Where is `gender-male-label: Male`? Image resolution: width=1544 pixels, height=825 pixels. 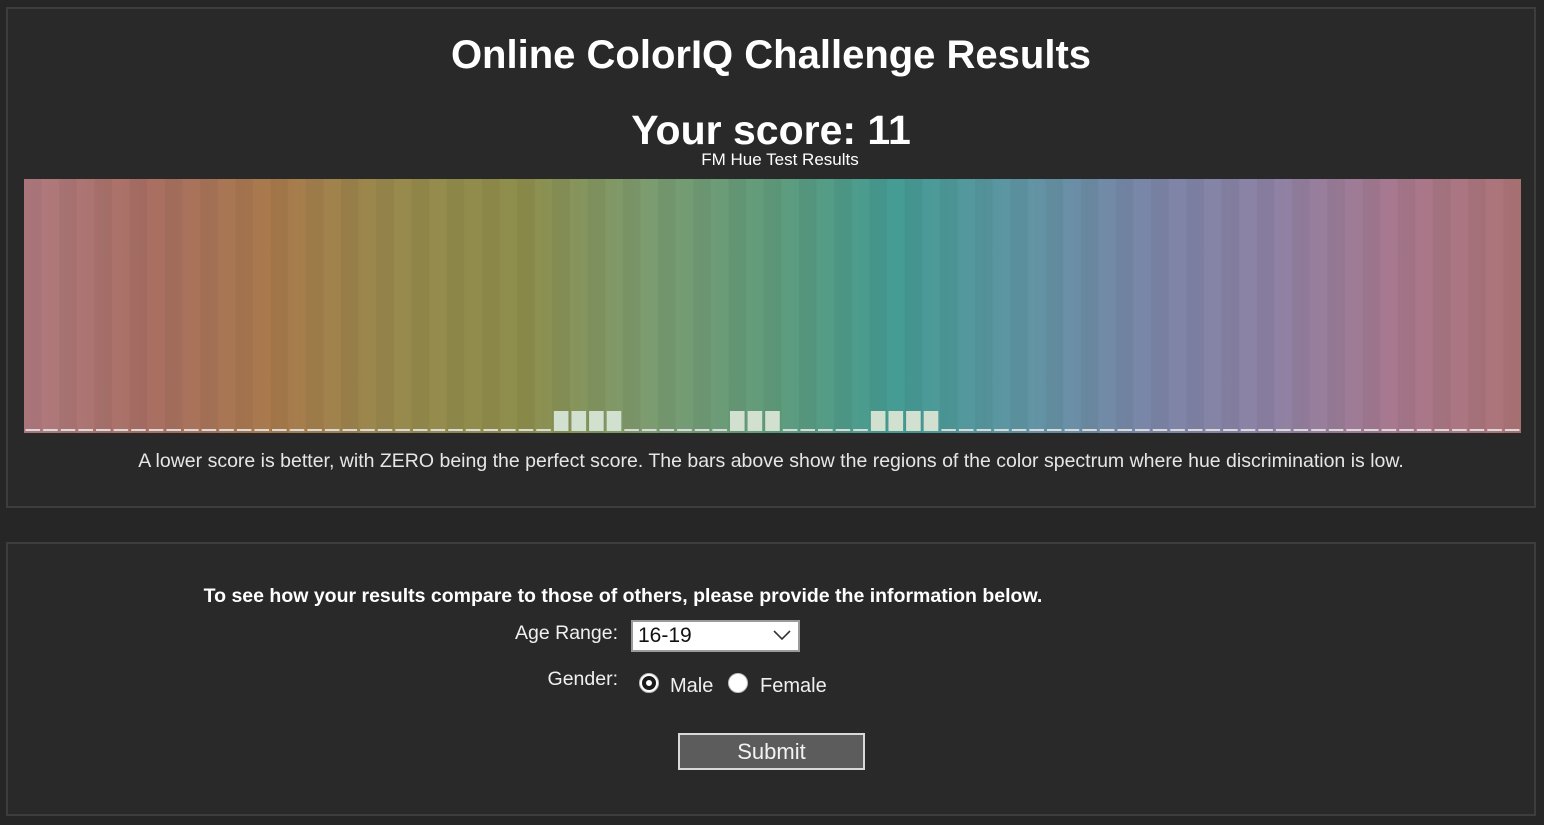
gender-male-label: Male is located at coordinates (691, 686).